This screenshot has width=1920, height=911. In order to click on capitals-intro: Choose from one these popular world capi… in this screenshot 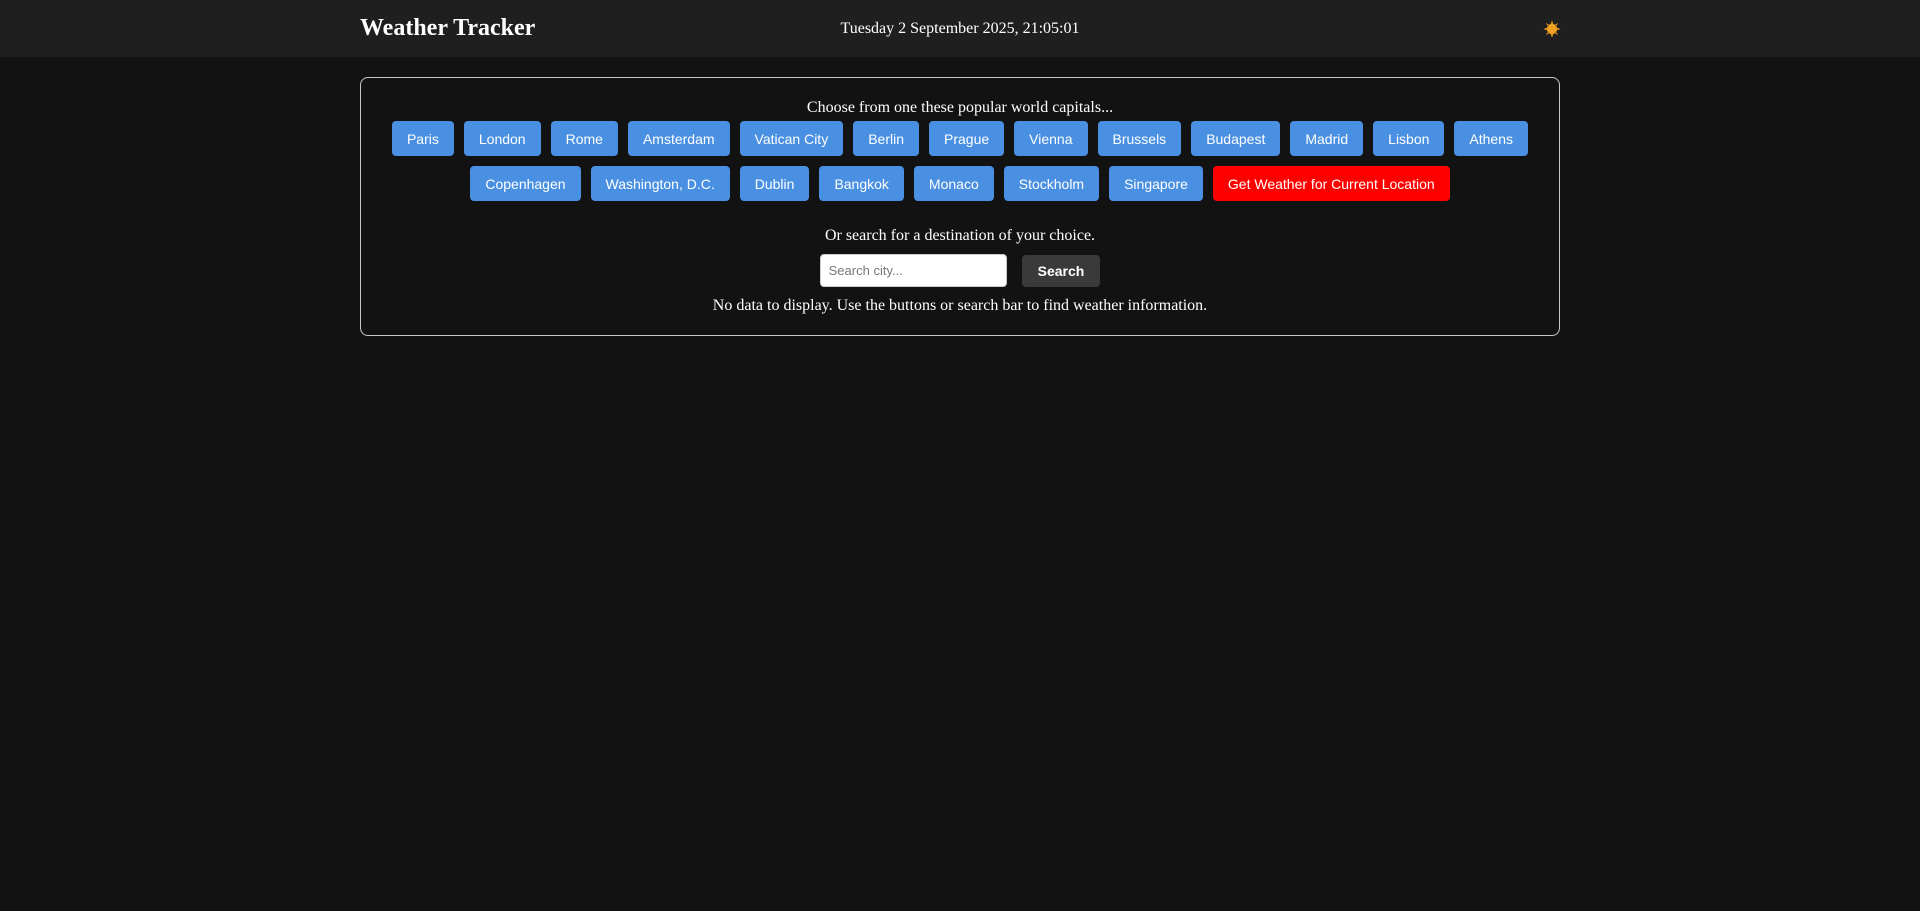, I will do `click(960, 107)`.